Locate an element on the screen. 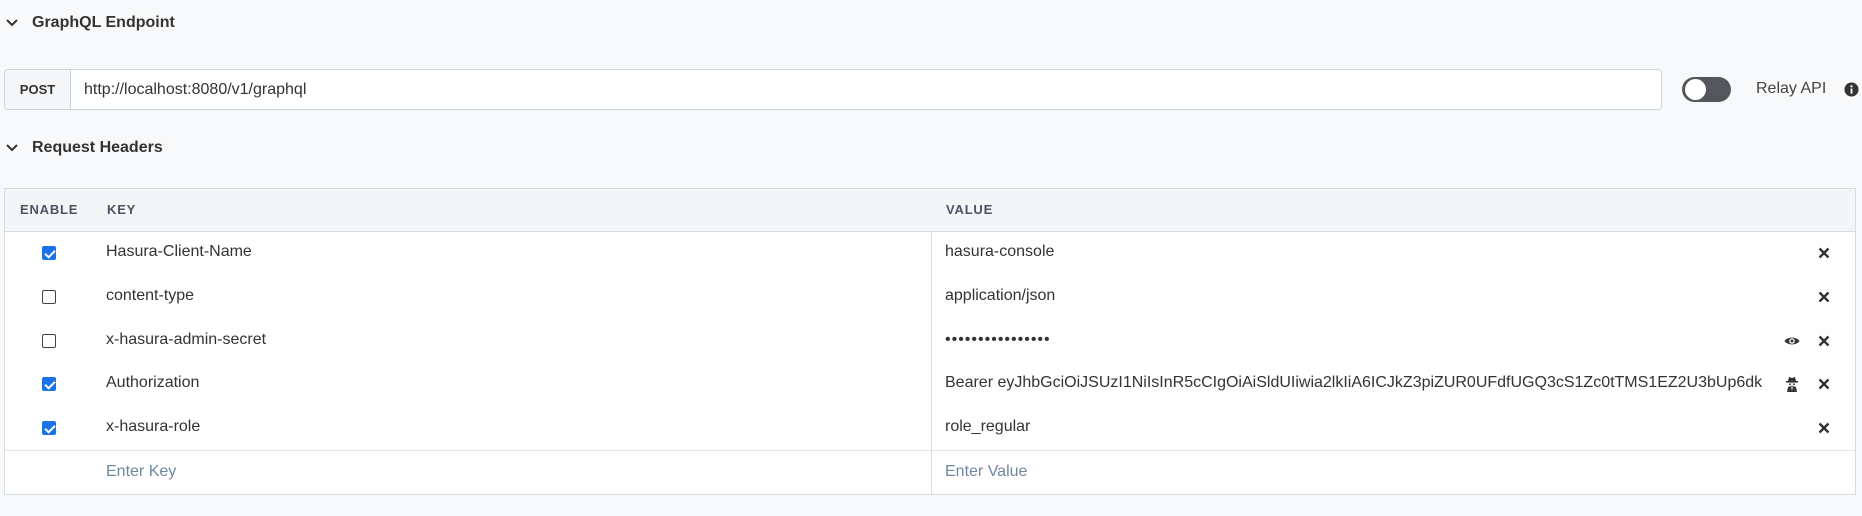 The height and width of the screenshot is (516, 1862). header-key: Authorization is located at coordinates (152, 383).